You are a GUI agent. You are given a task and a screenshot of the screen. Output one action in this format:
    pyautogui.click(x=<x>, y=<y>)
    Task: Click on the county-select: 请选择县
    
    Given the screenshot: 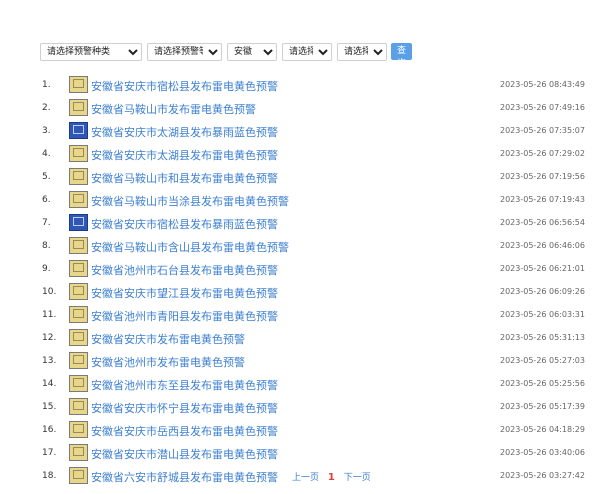 What is the action you would take?
    pyautogui.click(x=362, y=52)
    